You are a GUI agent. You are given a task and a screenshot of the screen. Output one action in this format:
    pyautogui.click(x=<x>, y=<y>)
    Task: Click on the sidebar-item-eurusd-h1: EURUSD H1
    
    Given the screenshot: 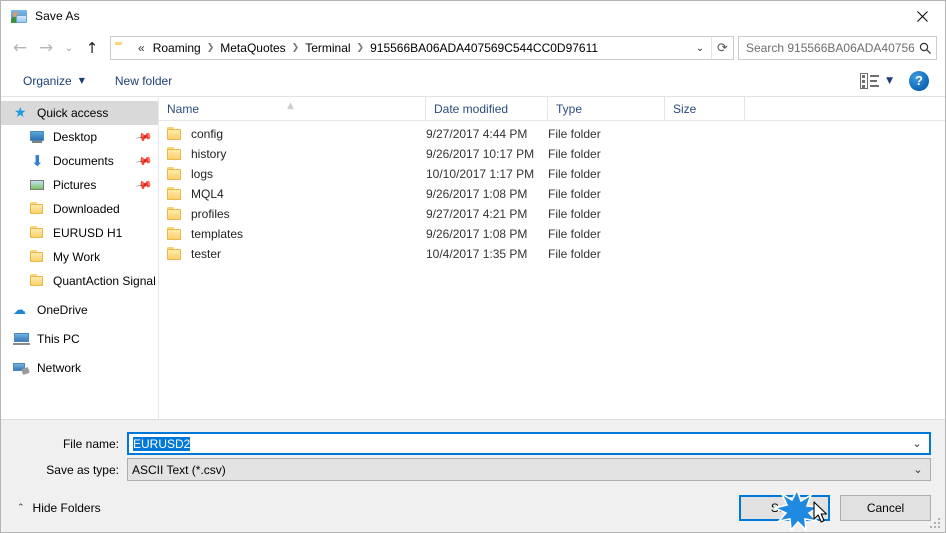 What is the action you would take?
    pyautogui.click(x=79, y=233)
    